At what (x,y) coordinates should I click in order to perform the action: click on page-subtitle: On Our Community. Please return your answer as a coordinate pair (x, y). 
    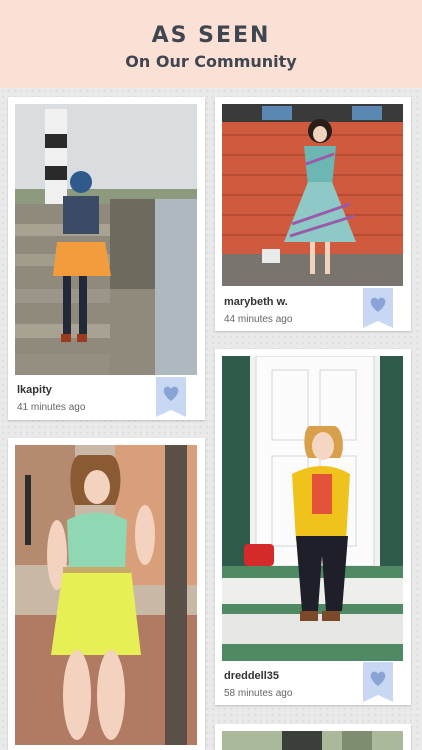
    Looking at the image, I should click on (211, 61).